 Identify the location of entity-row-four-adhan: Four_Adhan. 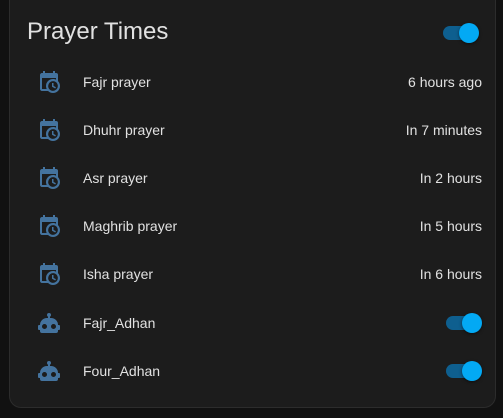
(254, 371).